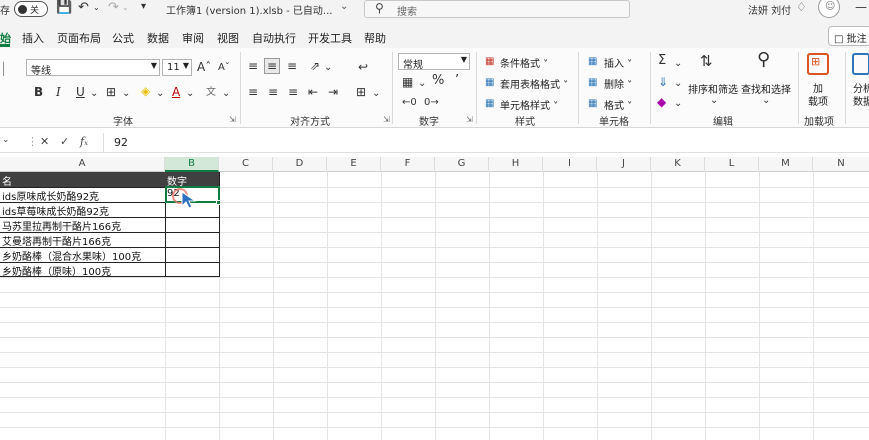 The height and width of the screenshot is (440, 869). Describe the element at coordinates (422, 84) in the screenshot. I see `accounting-dropdown-icon: ⌄` at that location.